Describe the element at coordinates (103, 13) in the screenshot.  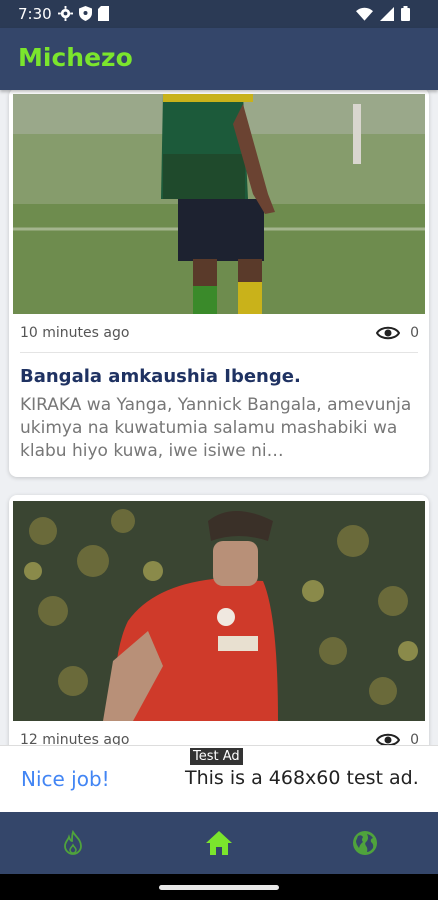
I see `sim-card-icon` at that location.